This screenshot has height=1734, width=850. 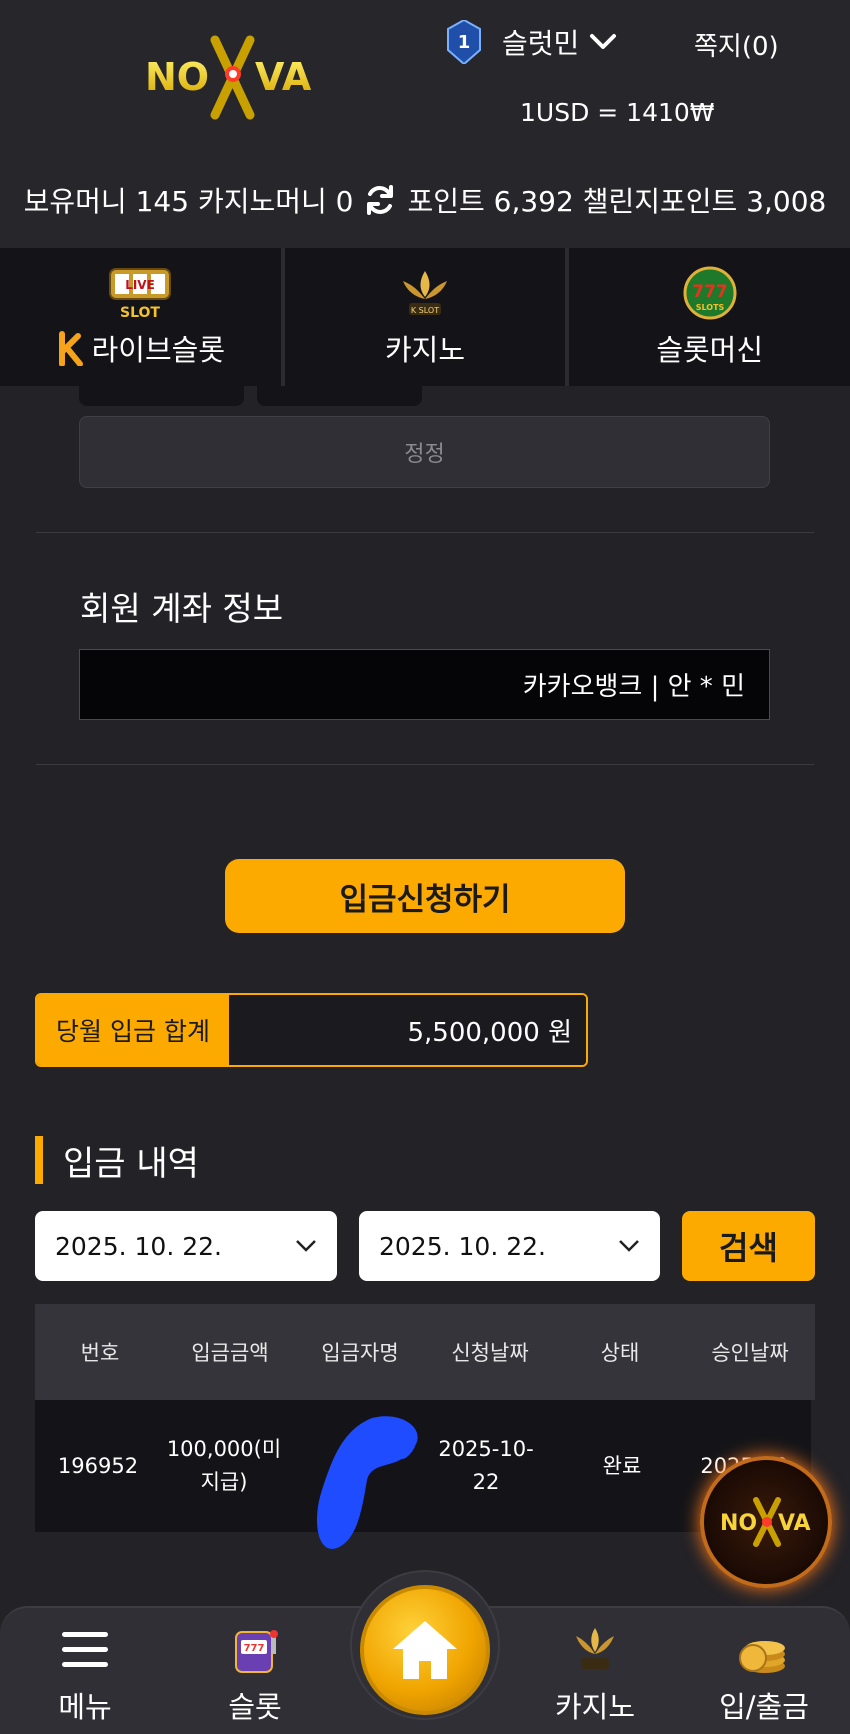 What do you see at coordinates (367, 1482) in the screenshot?
I see `redaction-scribble` at bounding box center [367, 1482].